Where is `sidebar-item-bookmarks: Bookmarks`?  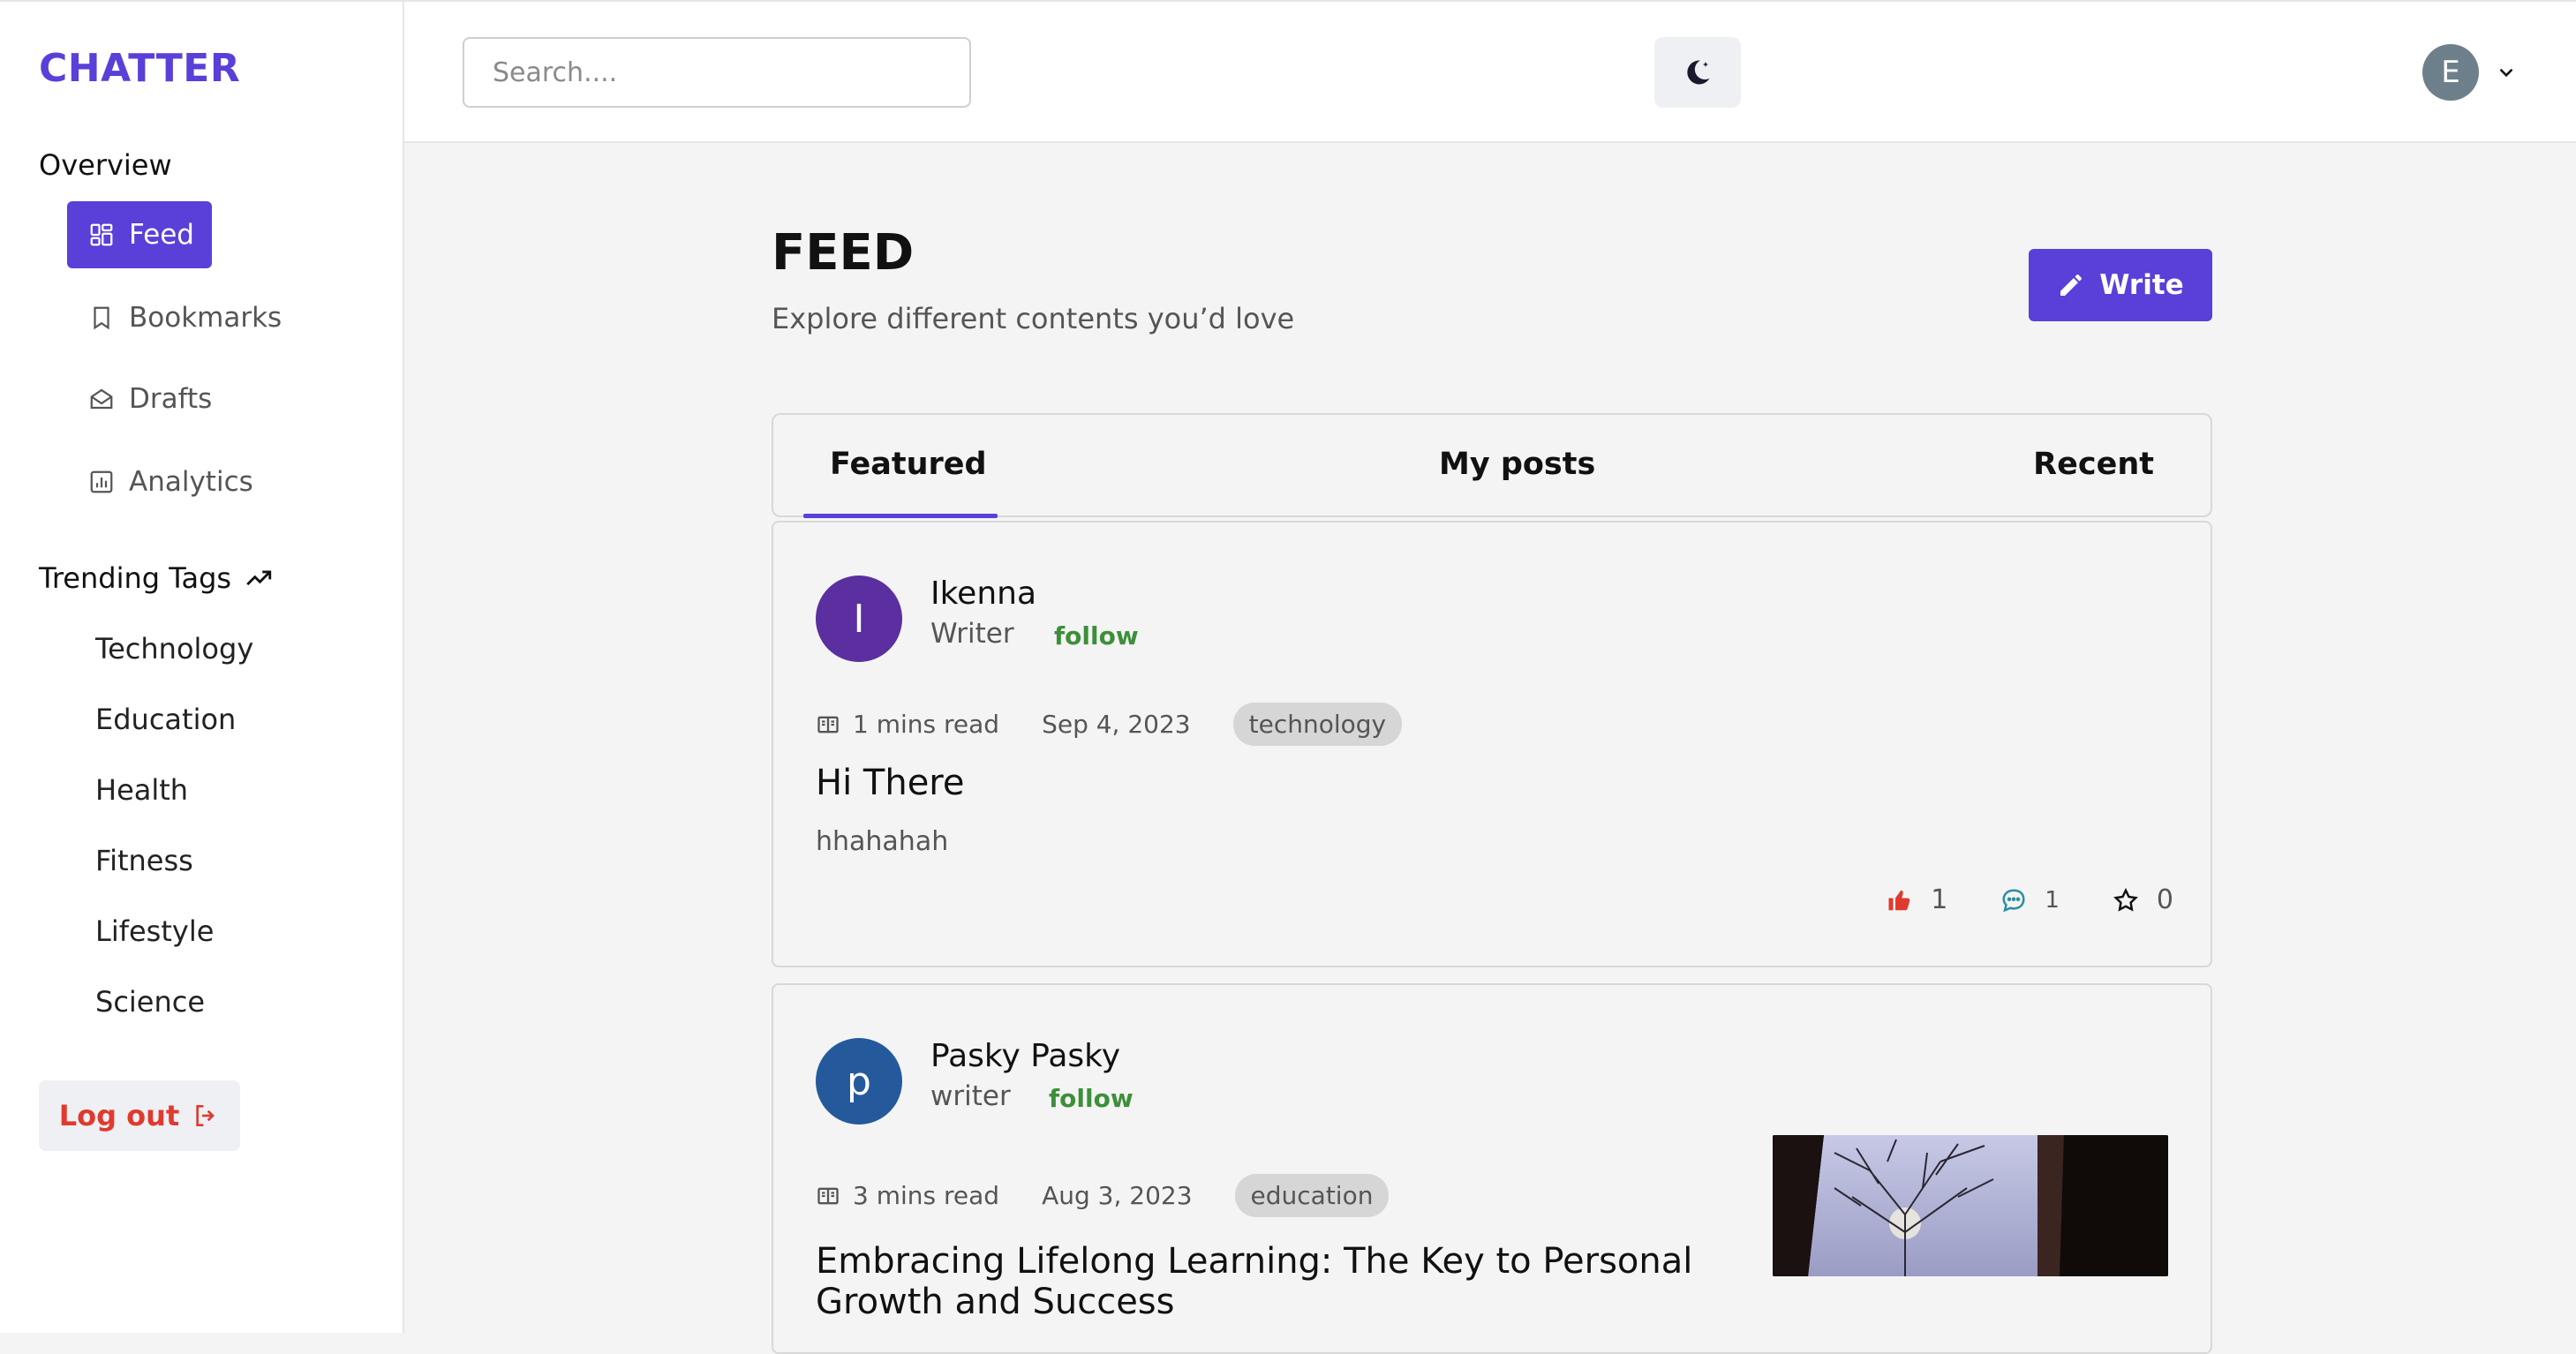 sidebar-item-bookmarks: Bookmarks is located at coordinates (185, 317).